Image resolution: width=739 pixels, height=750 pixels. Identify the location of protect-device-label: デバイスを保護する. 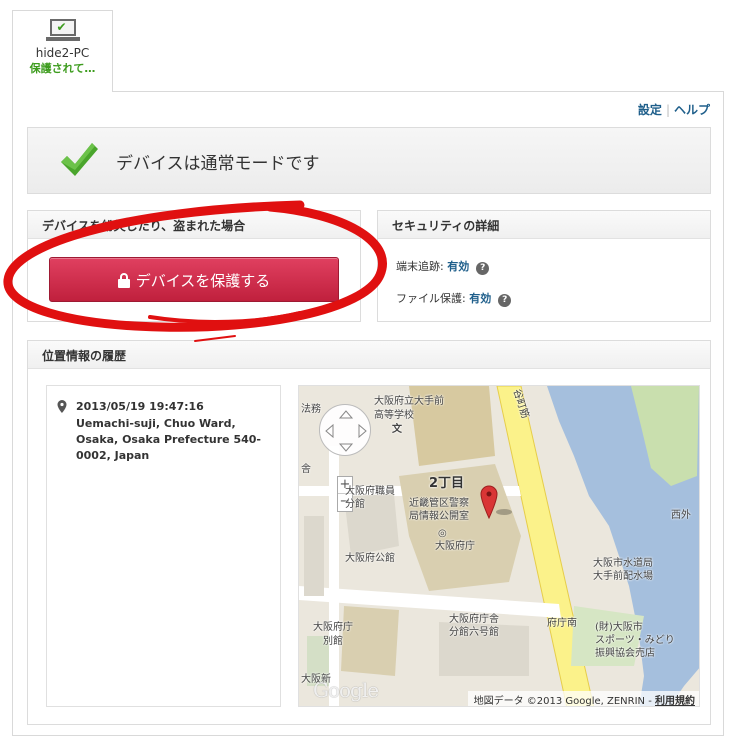
(203, 281).